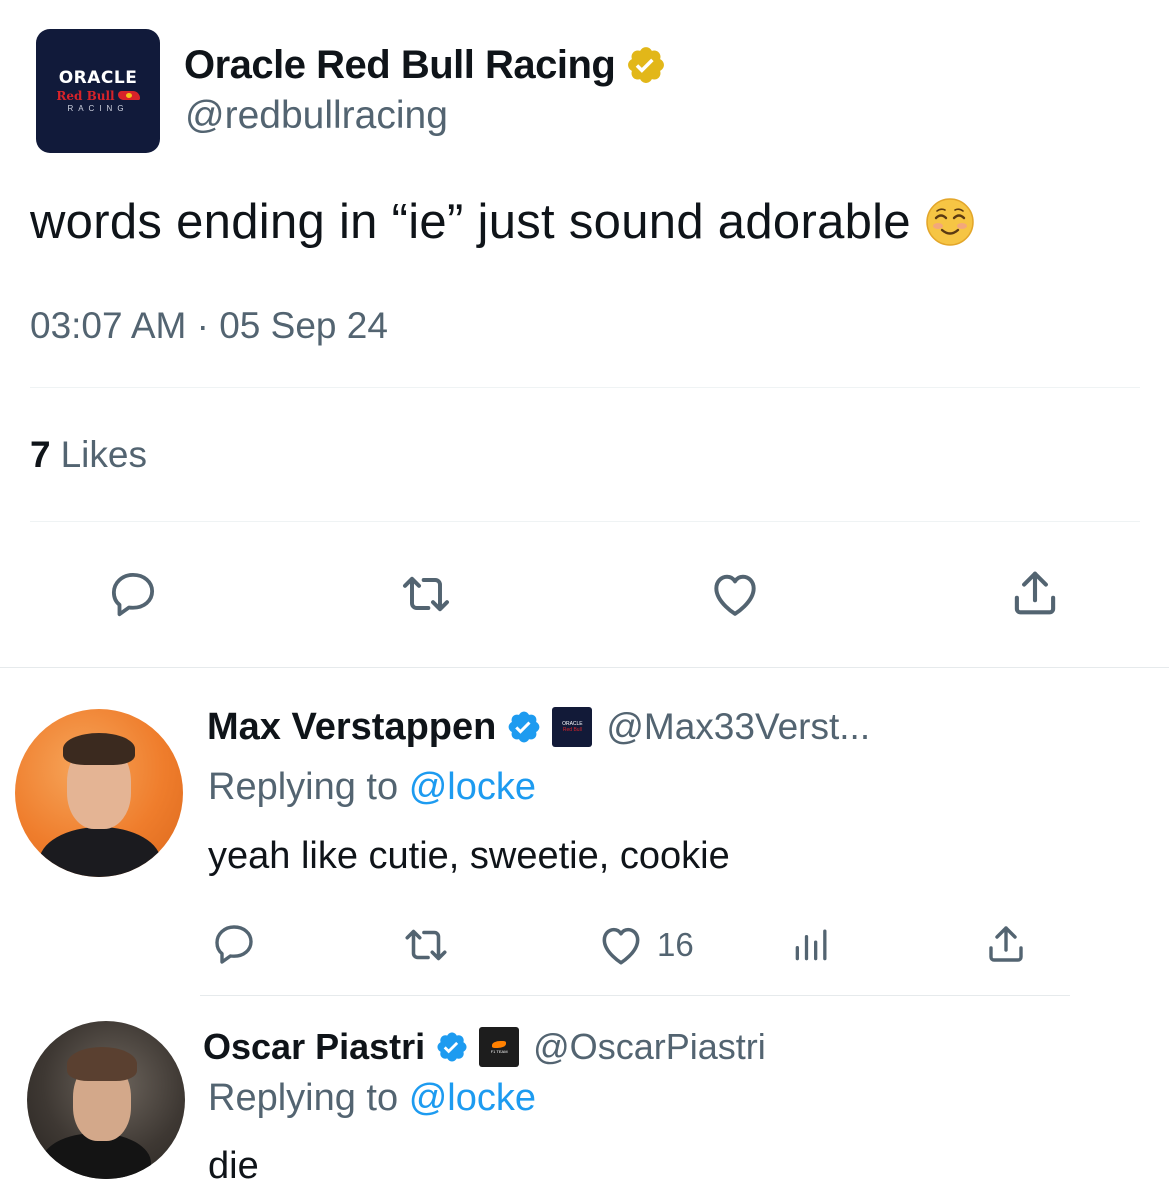  Describe the element at coordinates (40, 454) in the screenshot. I see `likes-count: 7` at that location.